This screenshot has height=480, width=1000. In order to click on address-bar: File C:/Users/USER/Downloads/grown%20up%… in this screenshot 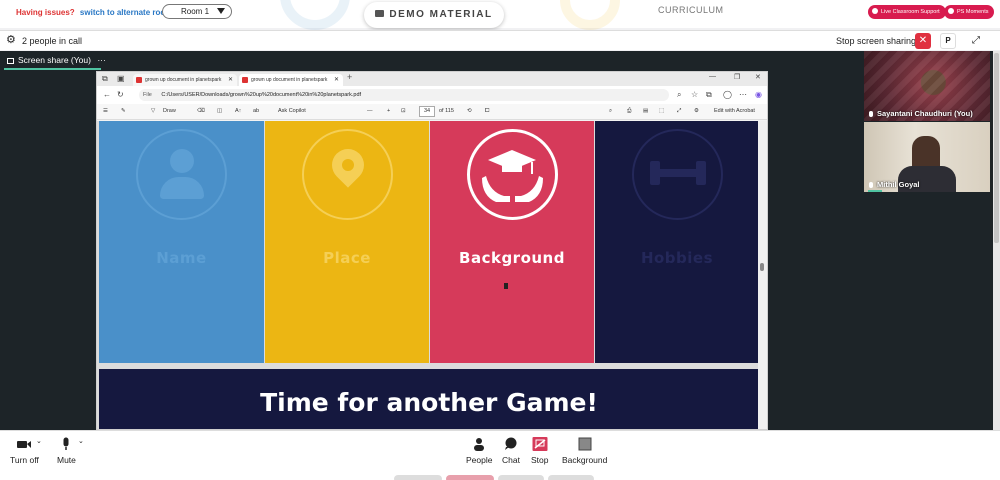, I will do `click(404, 95)`.